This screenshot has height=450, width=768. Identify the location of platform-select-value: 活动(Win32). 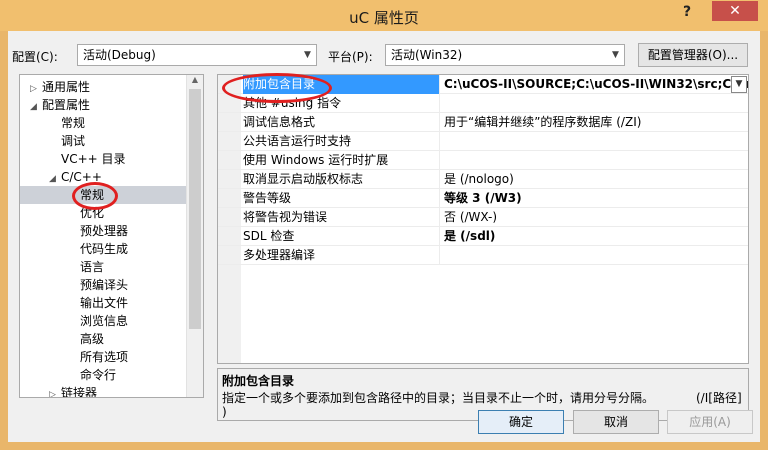
(427, 55).